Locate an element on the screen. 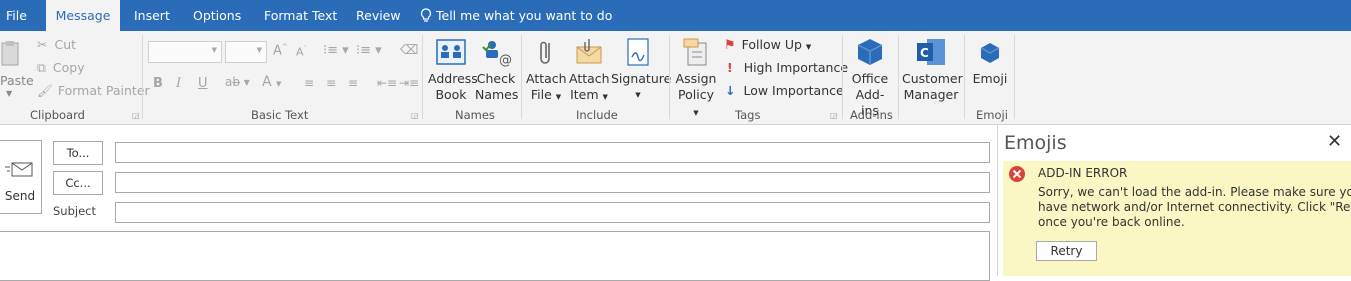 Image resolution: width=1351 pixels, height=281 pixels. address-book-button: Address Book is located at coordinates (453, 70).